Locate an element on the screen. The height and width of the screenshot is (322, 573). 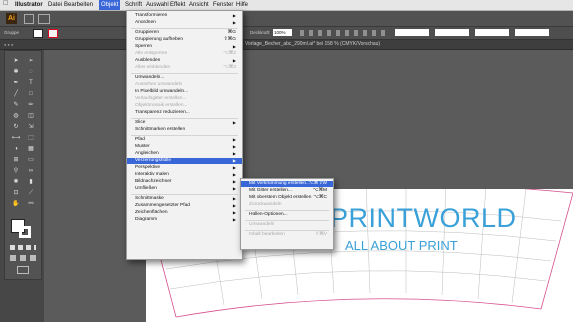
menu-item-diagramm: Diagramm ▶ is located at coordinates (184, 220).